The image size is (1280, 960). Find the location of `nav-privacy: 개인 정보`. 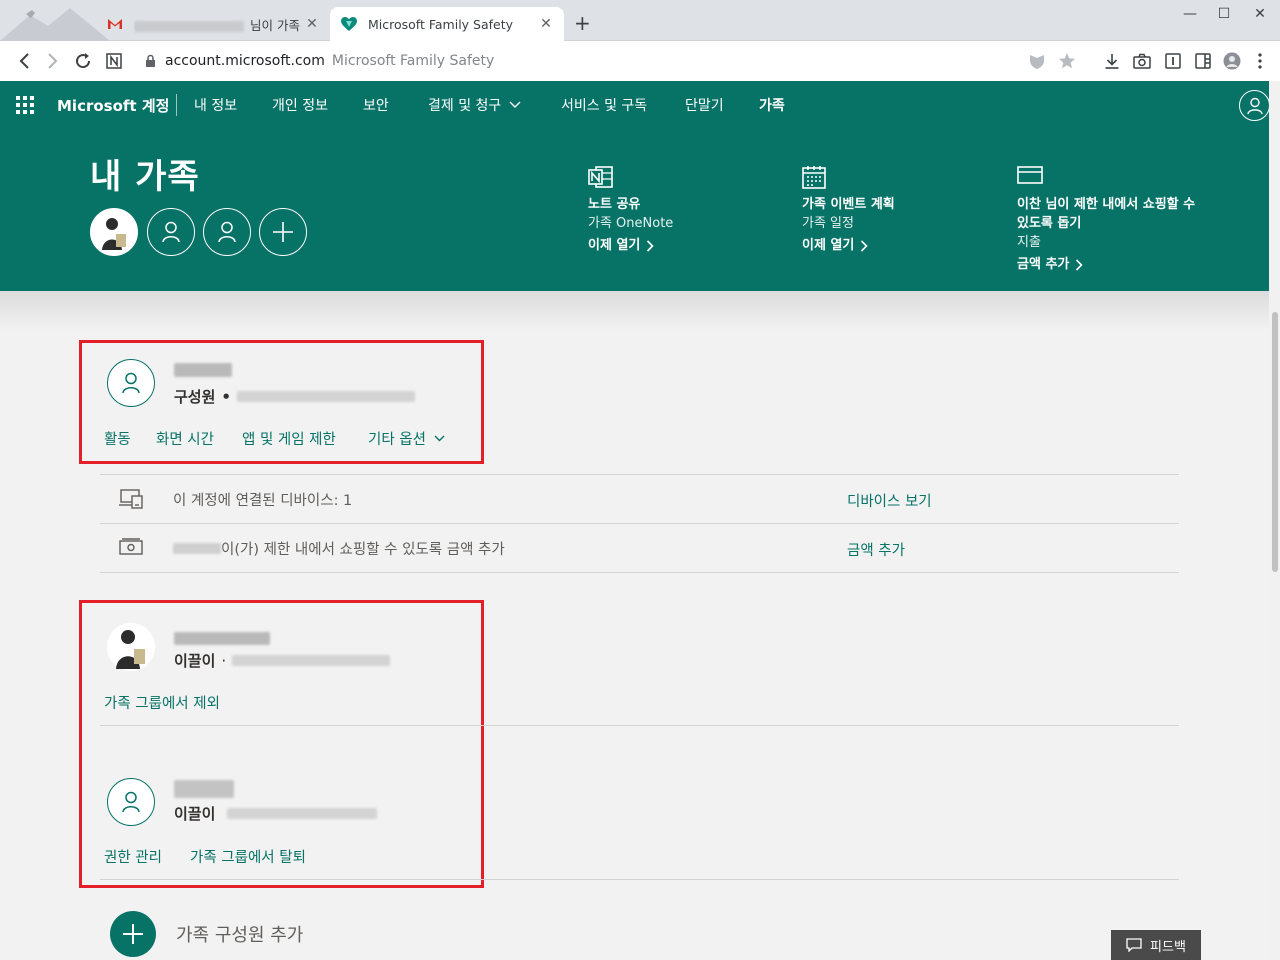

nav-privacy: 개인 정보 is located at coordinates (300, 105).